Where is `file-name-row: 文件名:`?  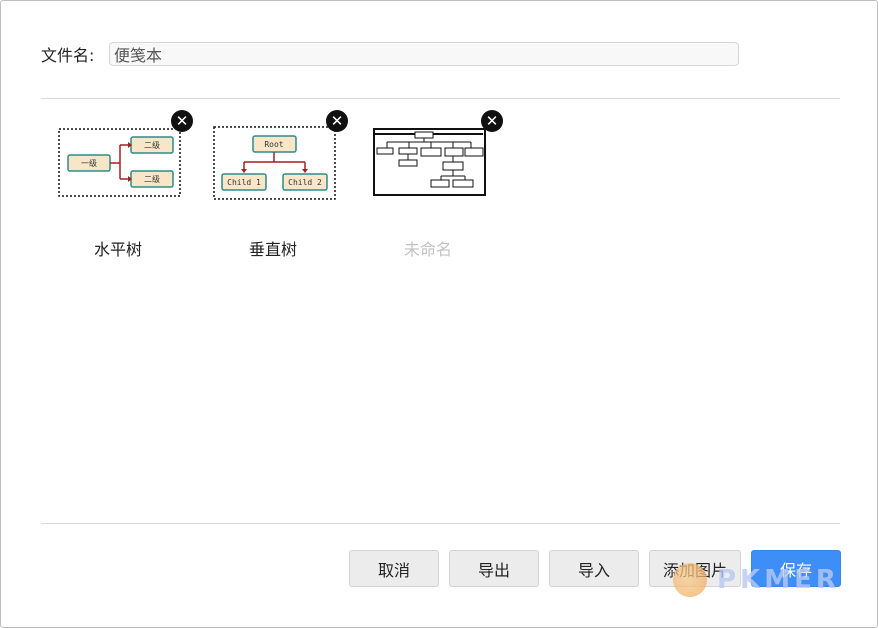 file-name-row: 文件名: is located at coordinates (390, 54).